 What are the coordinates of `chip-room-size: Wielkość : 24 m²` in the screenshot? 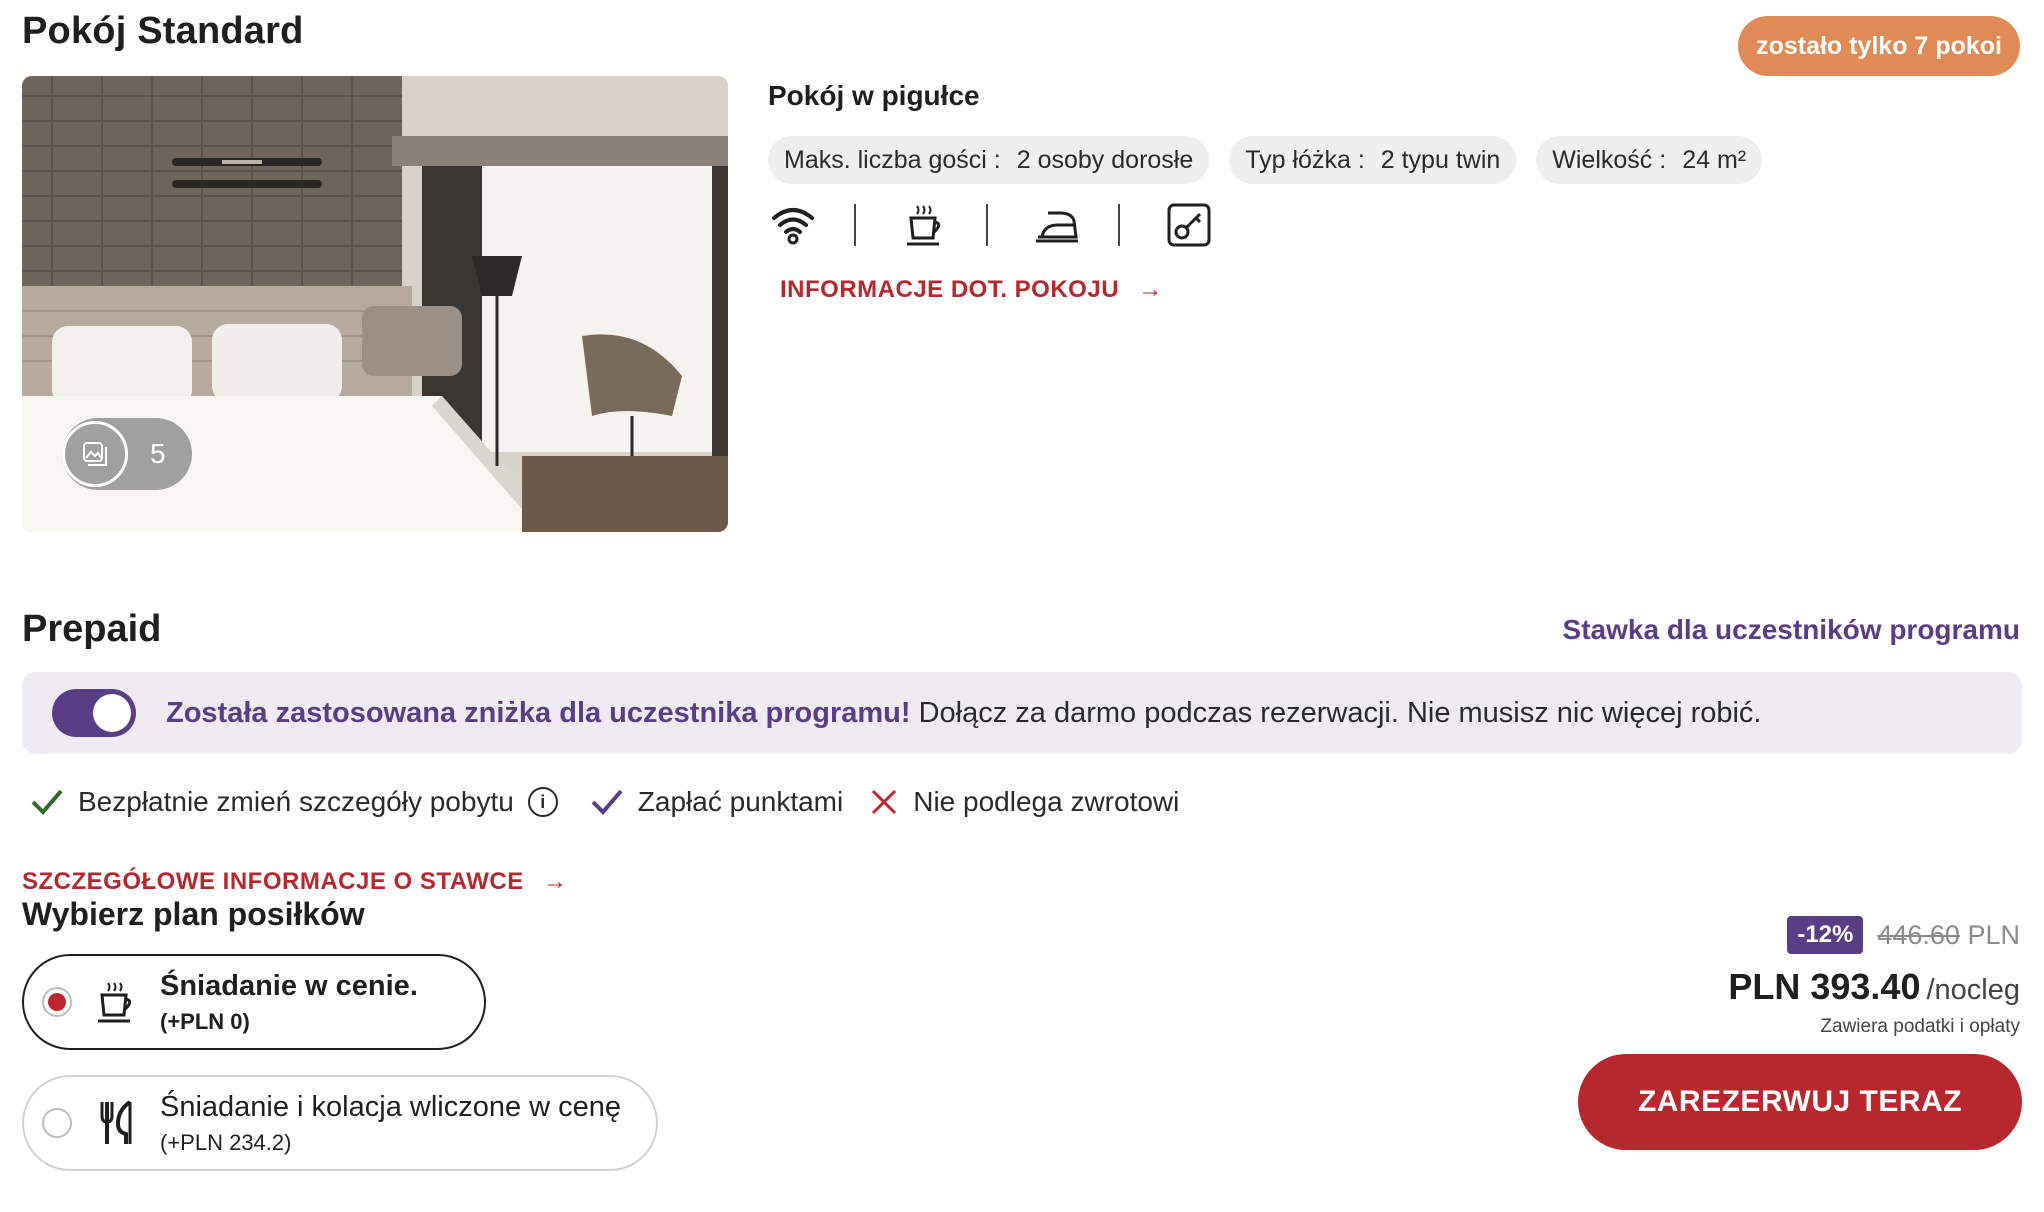 It's located at (1649, 160).